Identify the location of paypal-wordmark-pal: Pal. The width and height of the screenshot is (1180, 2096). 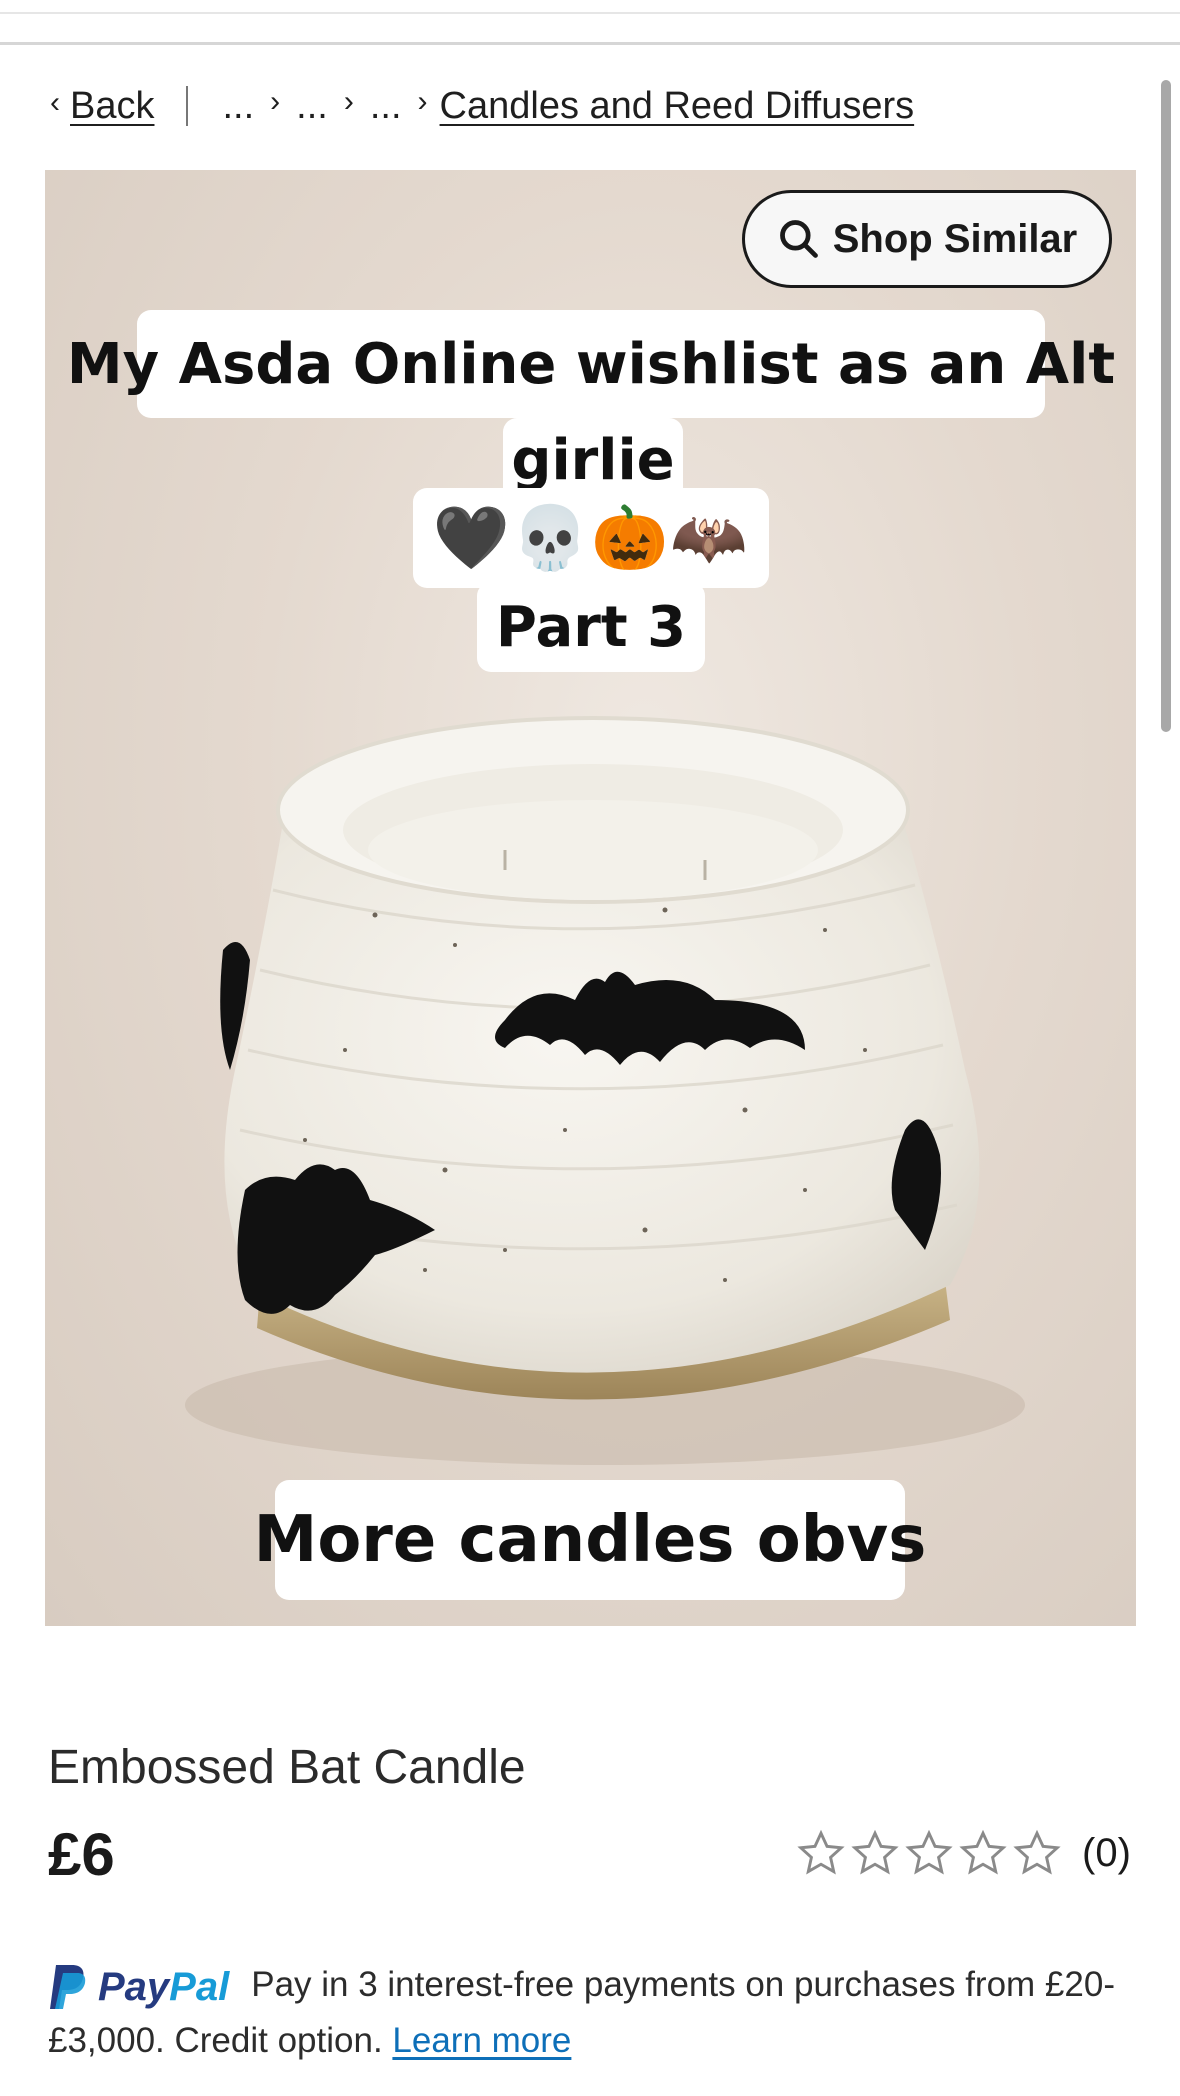
(199, 1986).